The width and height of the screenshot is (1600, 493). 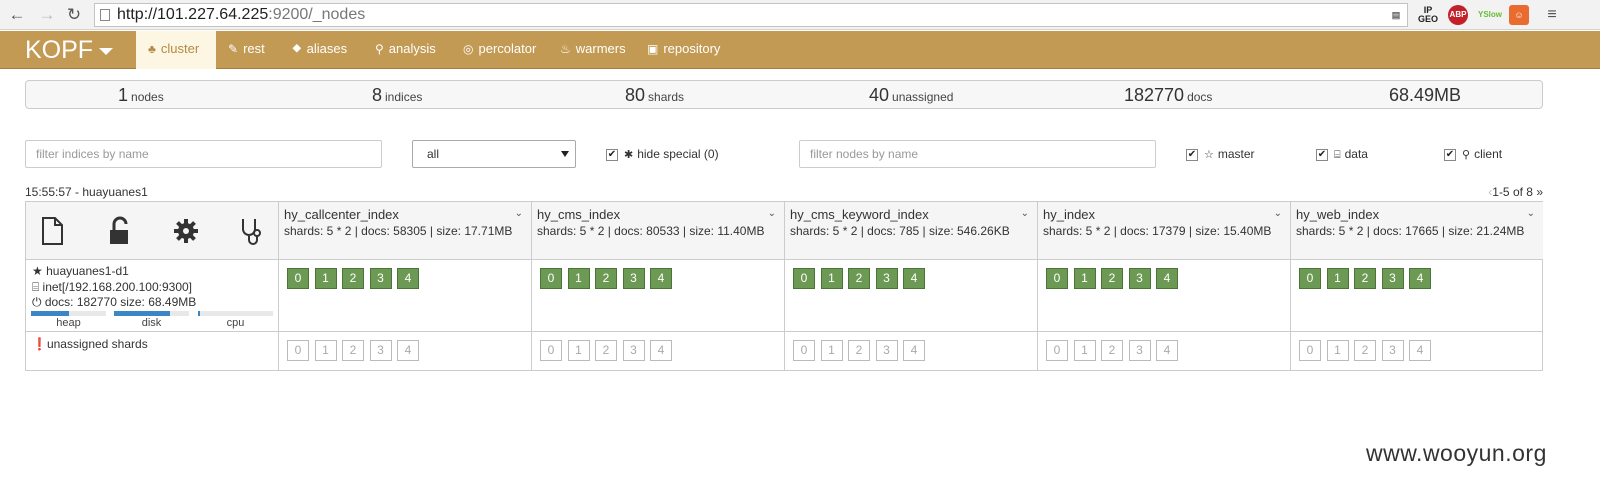 I want to click on hide-special-checkbox: ✔ ✱ hide special (0), so click(x=662, y=154).